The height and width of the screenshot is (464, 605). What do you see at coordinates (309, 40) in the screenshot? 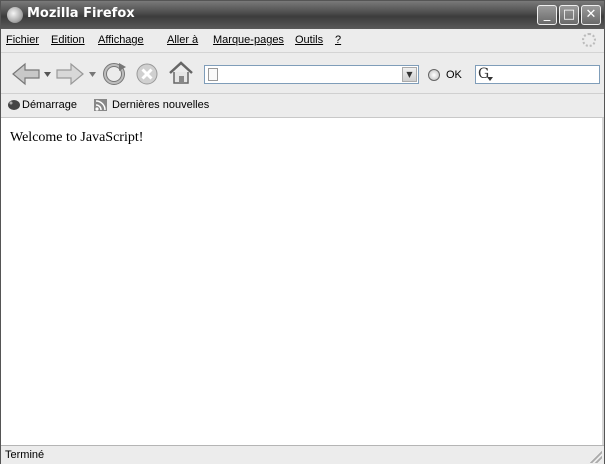
I see `menu-outils: Outils` at bounding box center [309, 40].